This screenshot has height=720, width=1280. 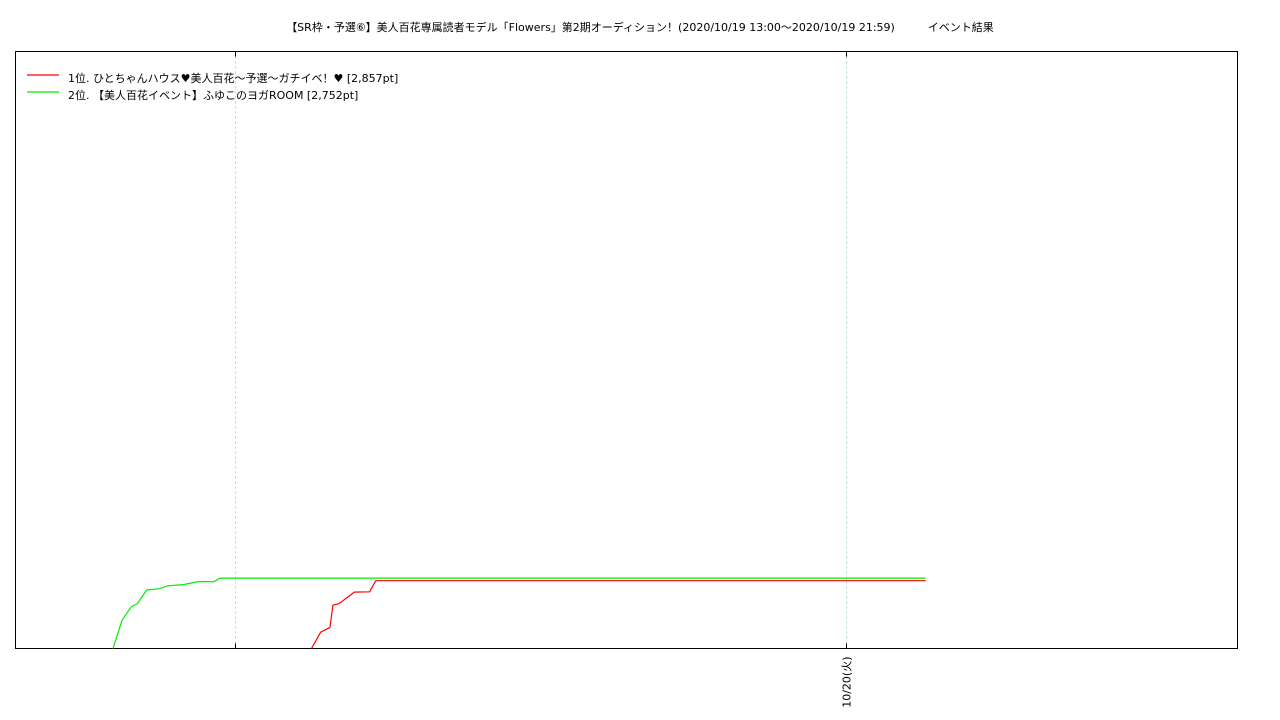 I want to click on legend-label-1: 1位. ひとちゃんハウス♥美人百花〜予選〜ガチイベ！♥ [2,857pt], so click(x=233, y=78).